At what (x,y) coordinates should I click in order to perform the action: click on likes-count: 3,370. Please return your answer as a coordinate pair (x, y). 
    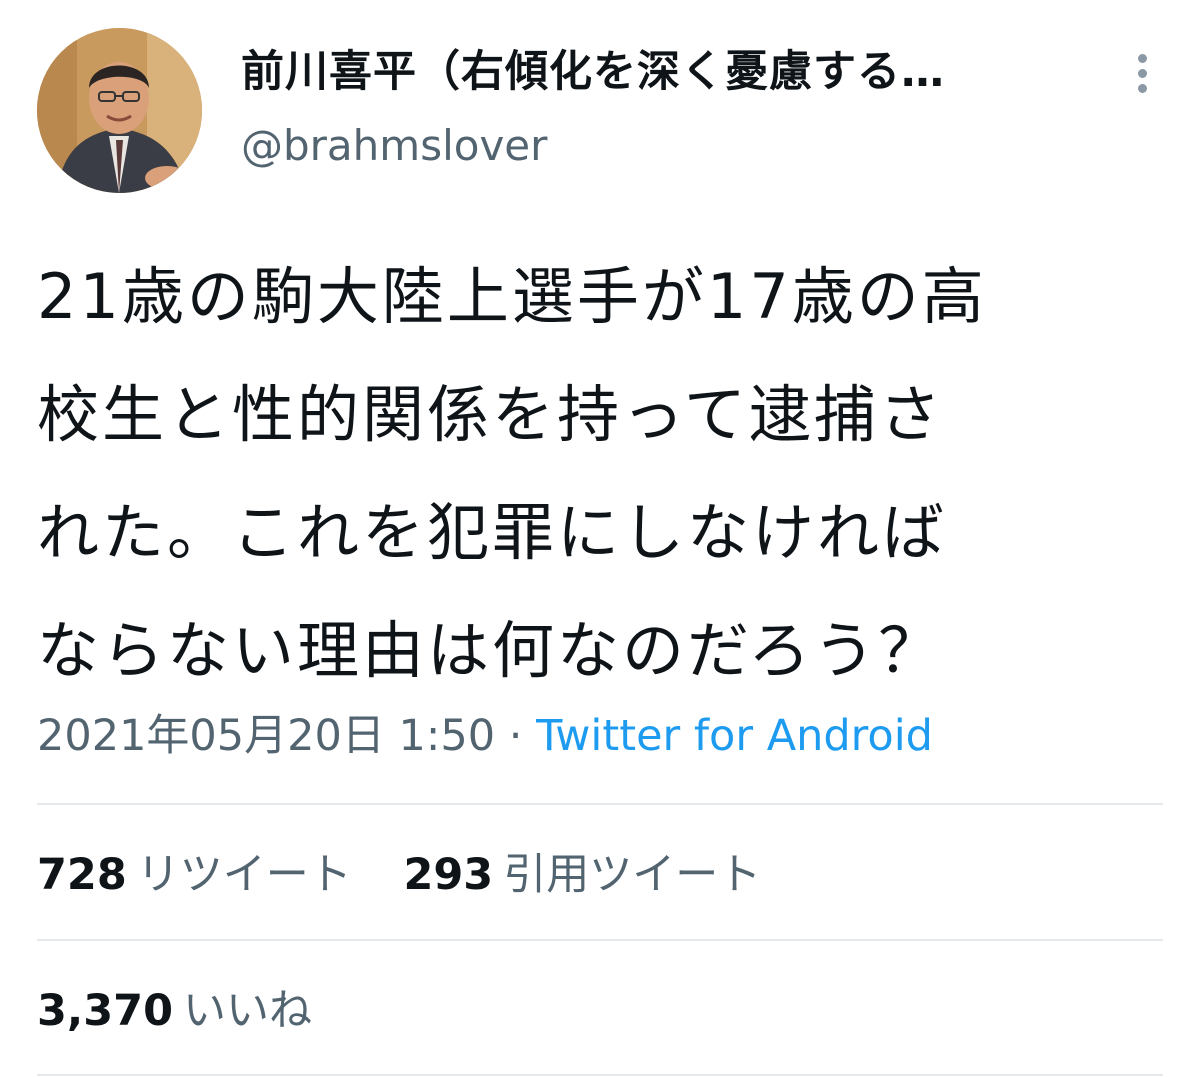
    Looking at the image, I should click on (105, 1011).